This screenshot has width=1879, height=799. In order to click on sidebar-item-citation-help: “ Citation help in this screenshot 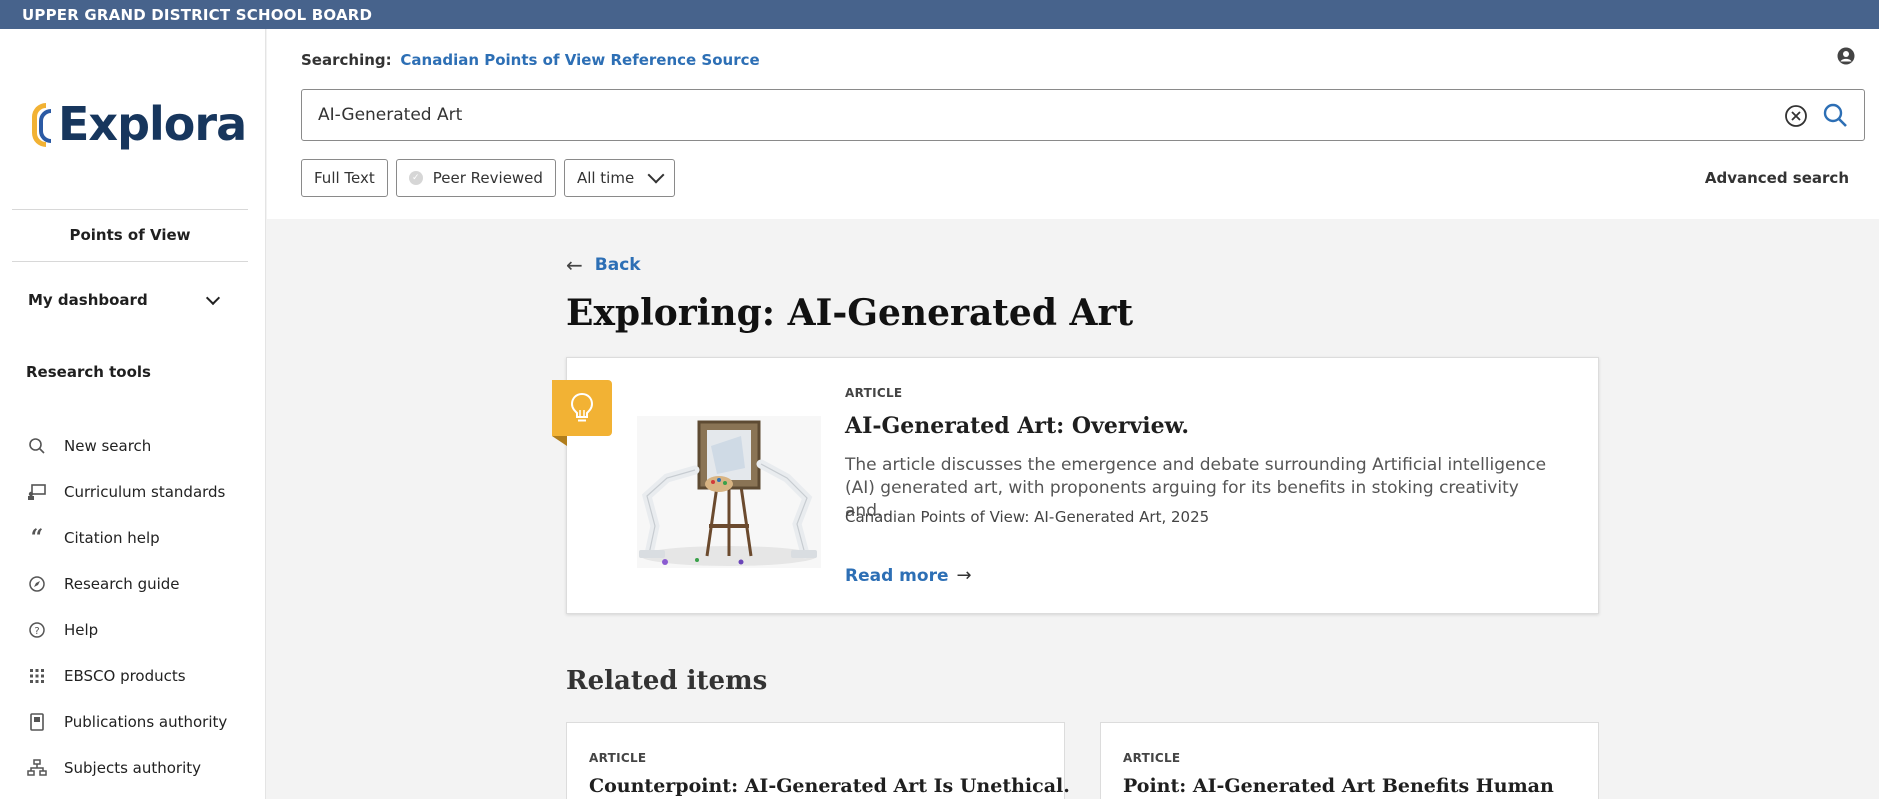, I will do `click(125, 538)`.